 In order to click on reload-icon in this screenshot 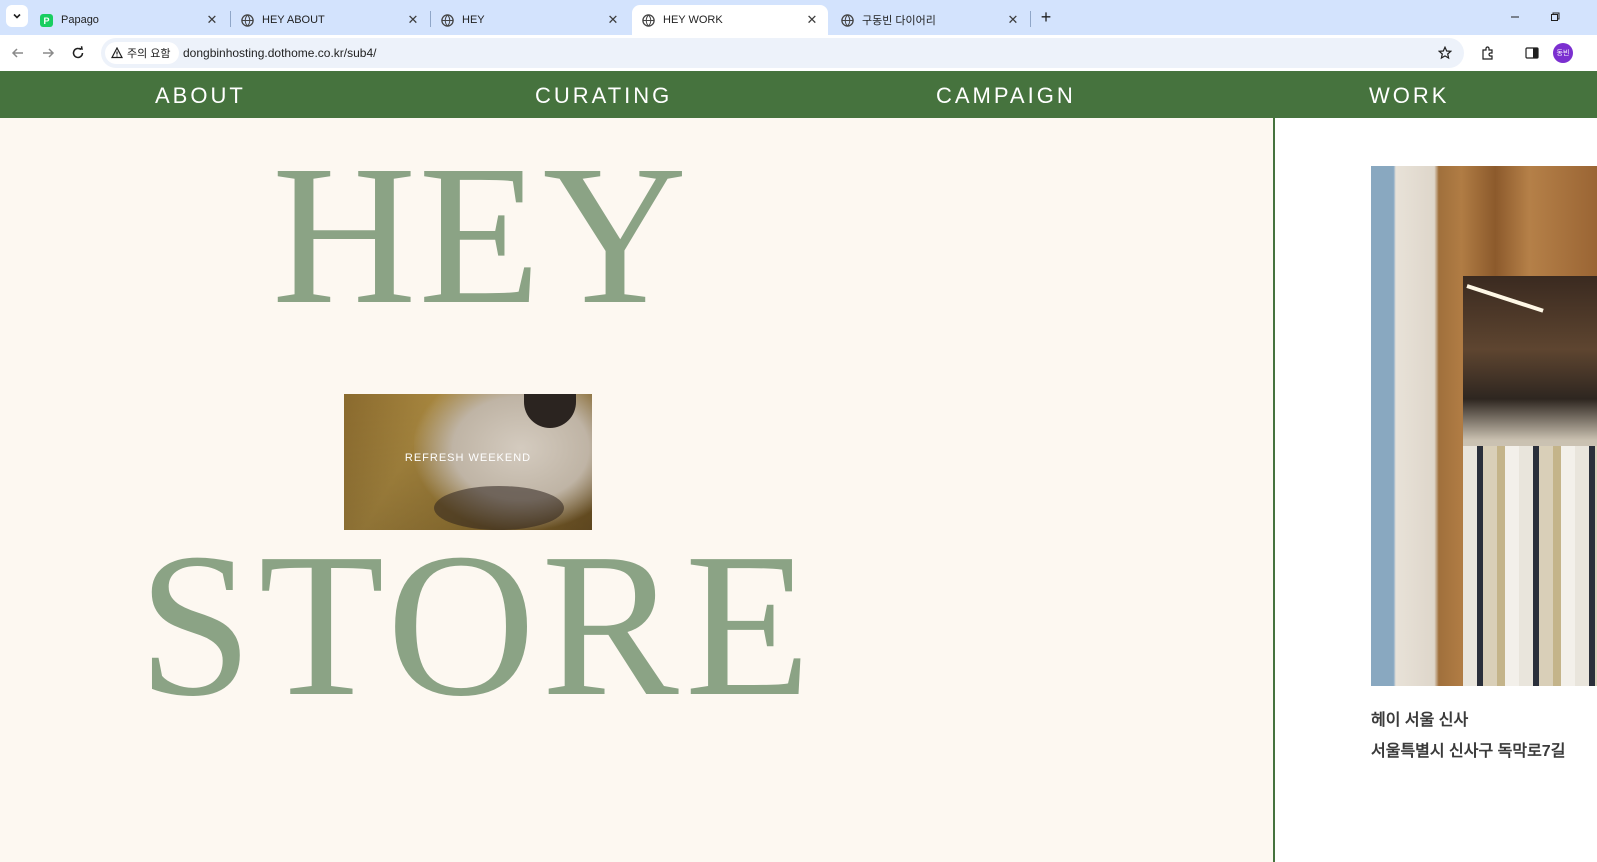, I will do `click(78, 52)`.